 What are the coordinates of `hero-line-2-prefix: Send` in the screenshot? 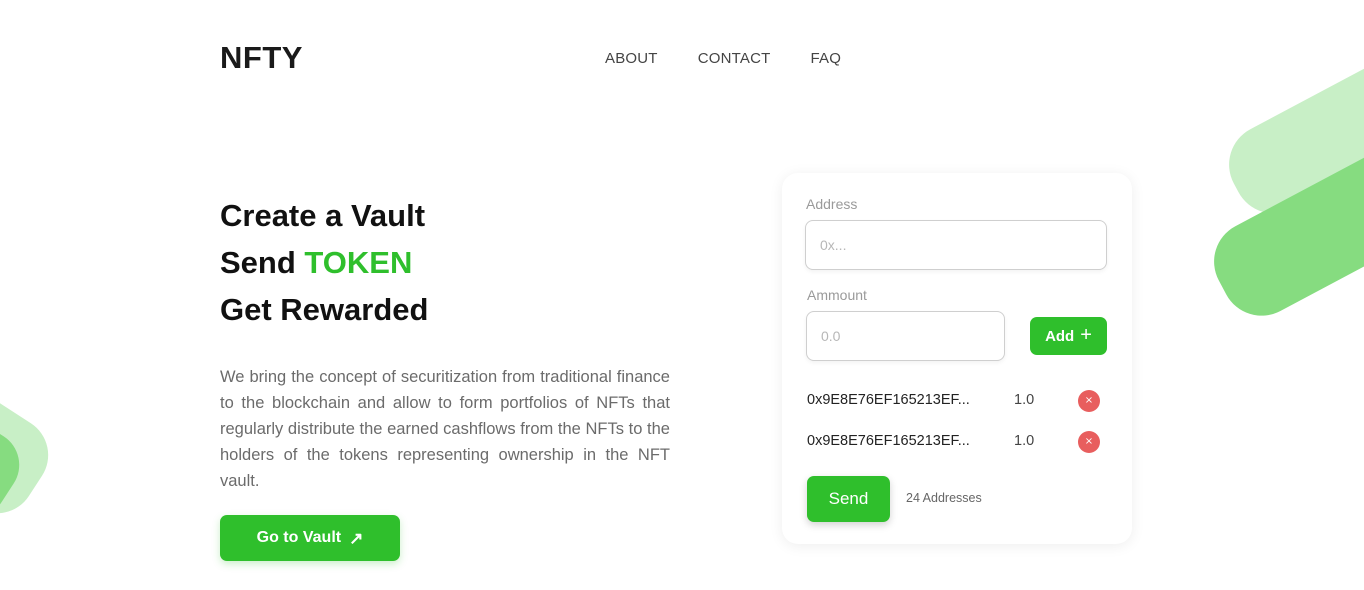 It's located at (262, 262).